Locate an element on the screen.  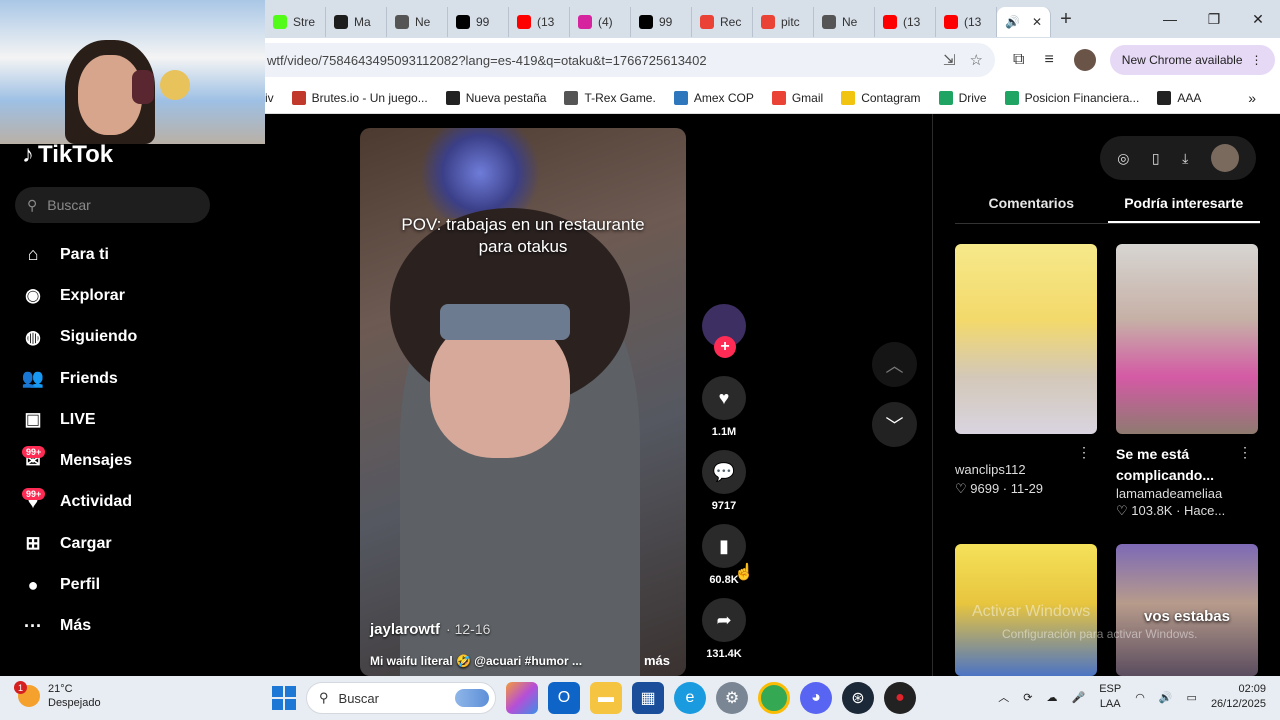
bookmark-star-icon: ☆ is located at coordinates (976, 60).